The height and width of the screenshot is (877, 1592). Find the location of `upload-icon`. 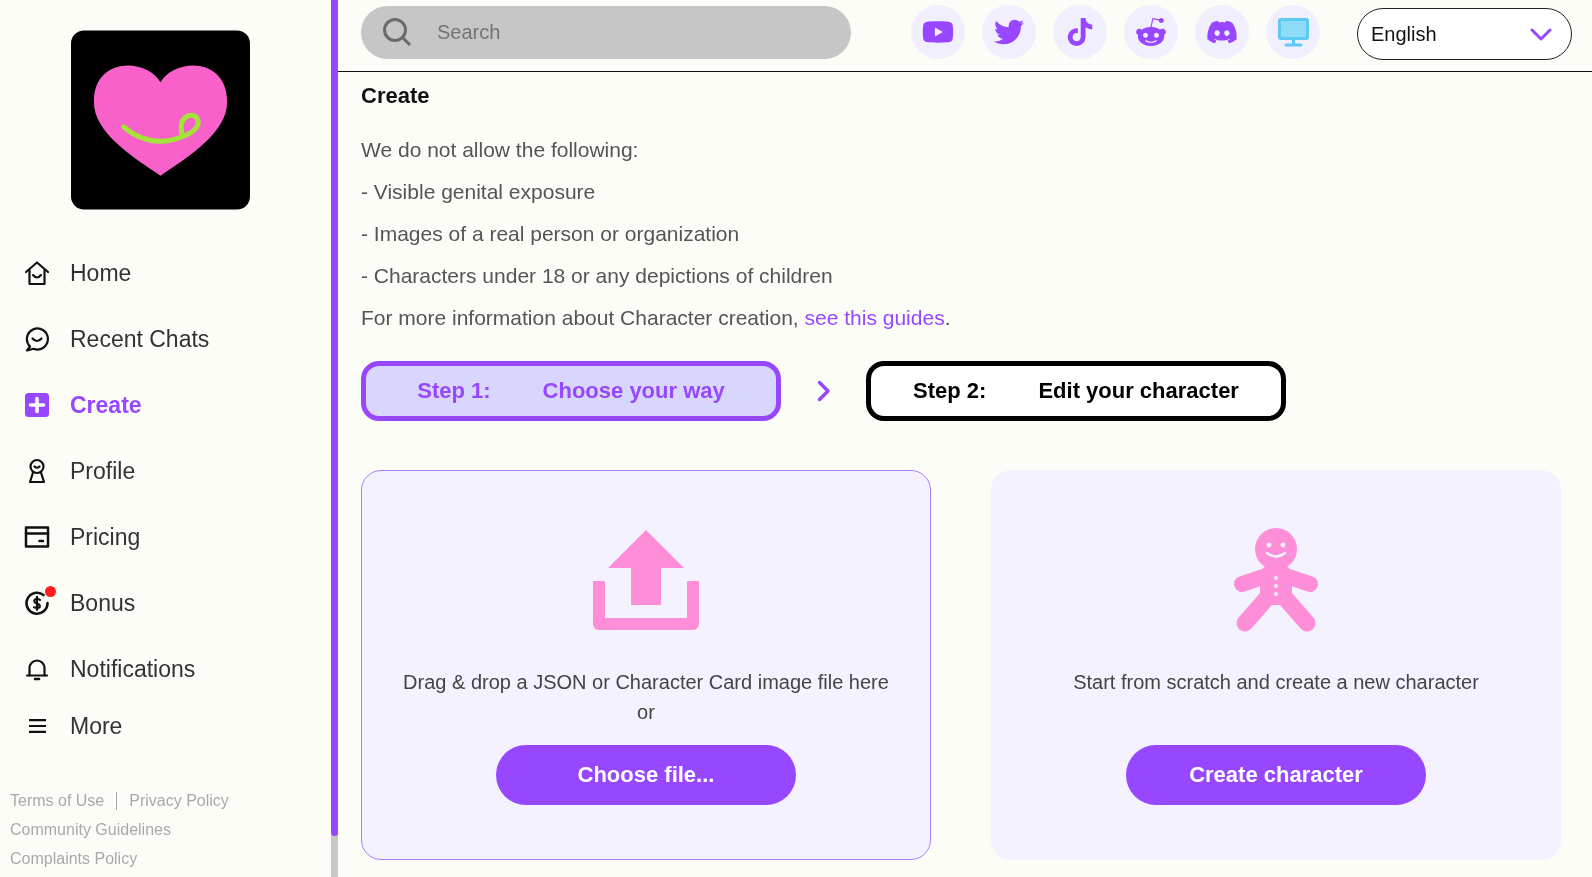

upload-icon is located at coordinates (646, 580).